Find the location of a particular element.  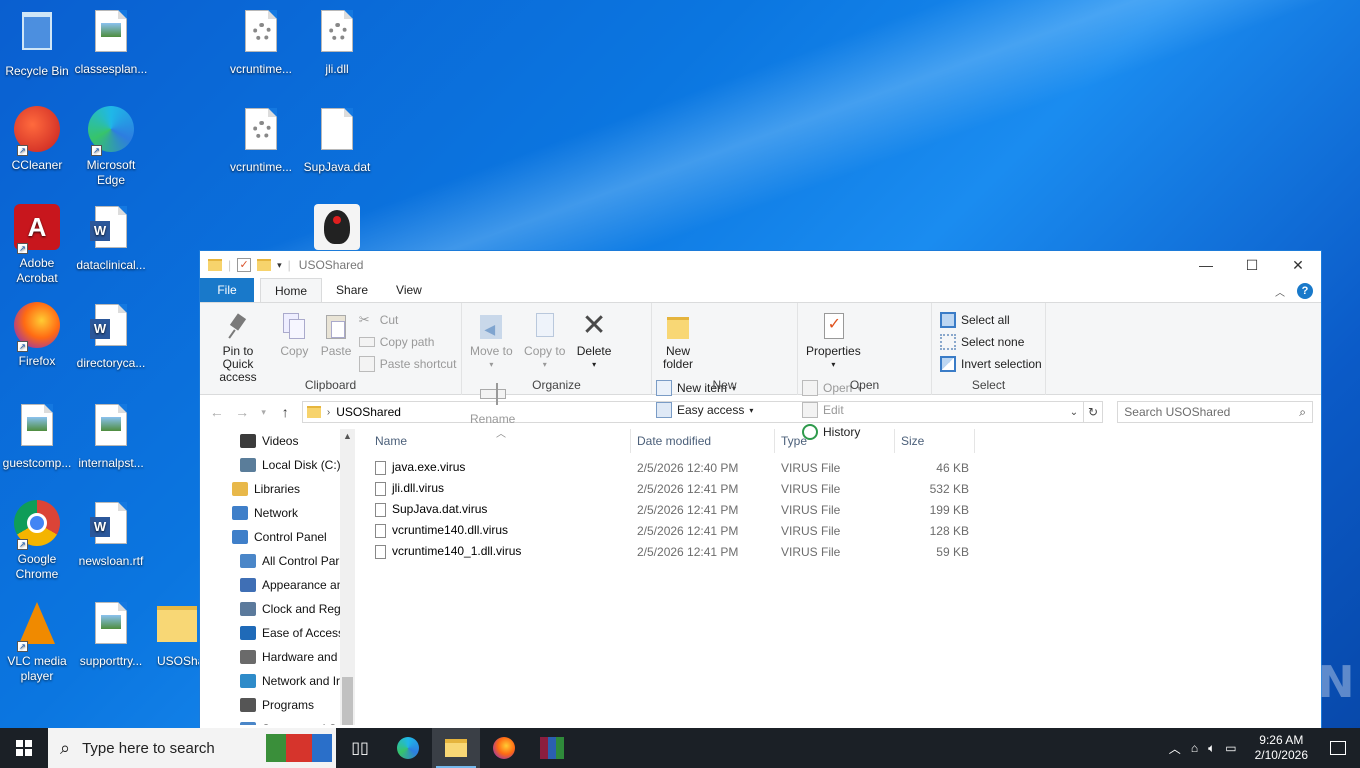

address-dropdown-icon: ⌄ is located at coordinates (1074, 412).